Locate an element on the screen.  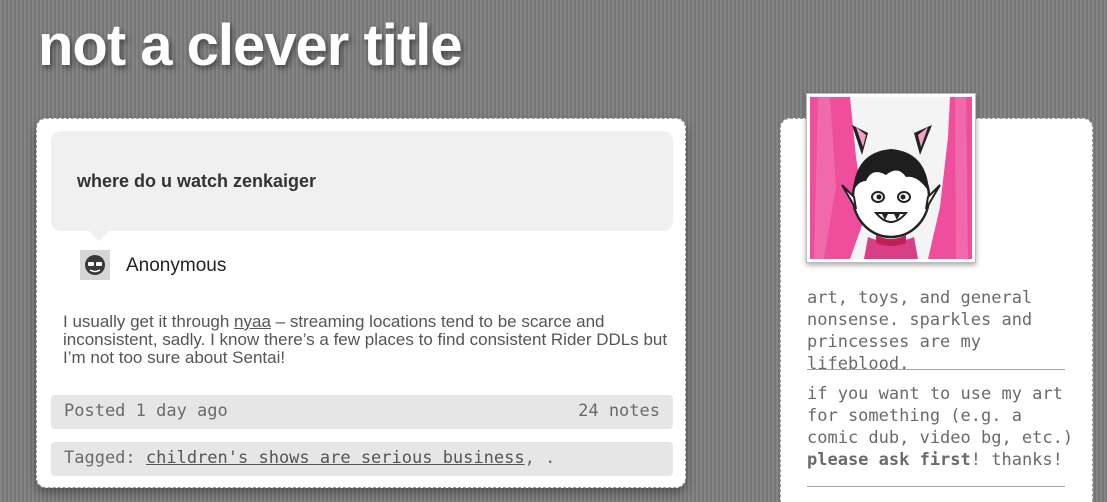
art-note-bold: please ask first is located at coordinates (889, 460).